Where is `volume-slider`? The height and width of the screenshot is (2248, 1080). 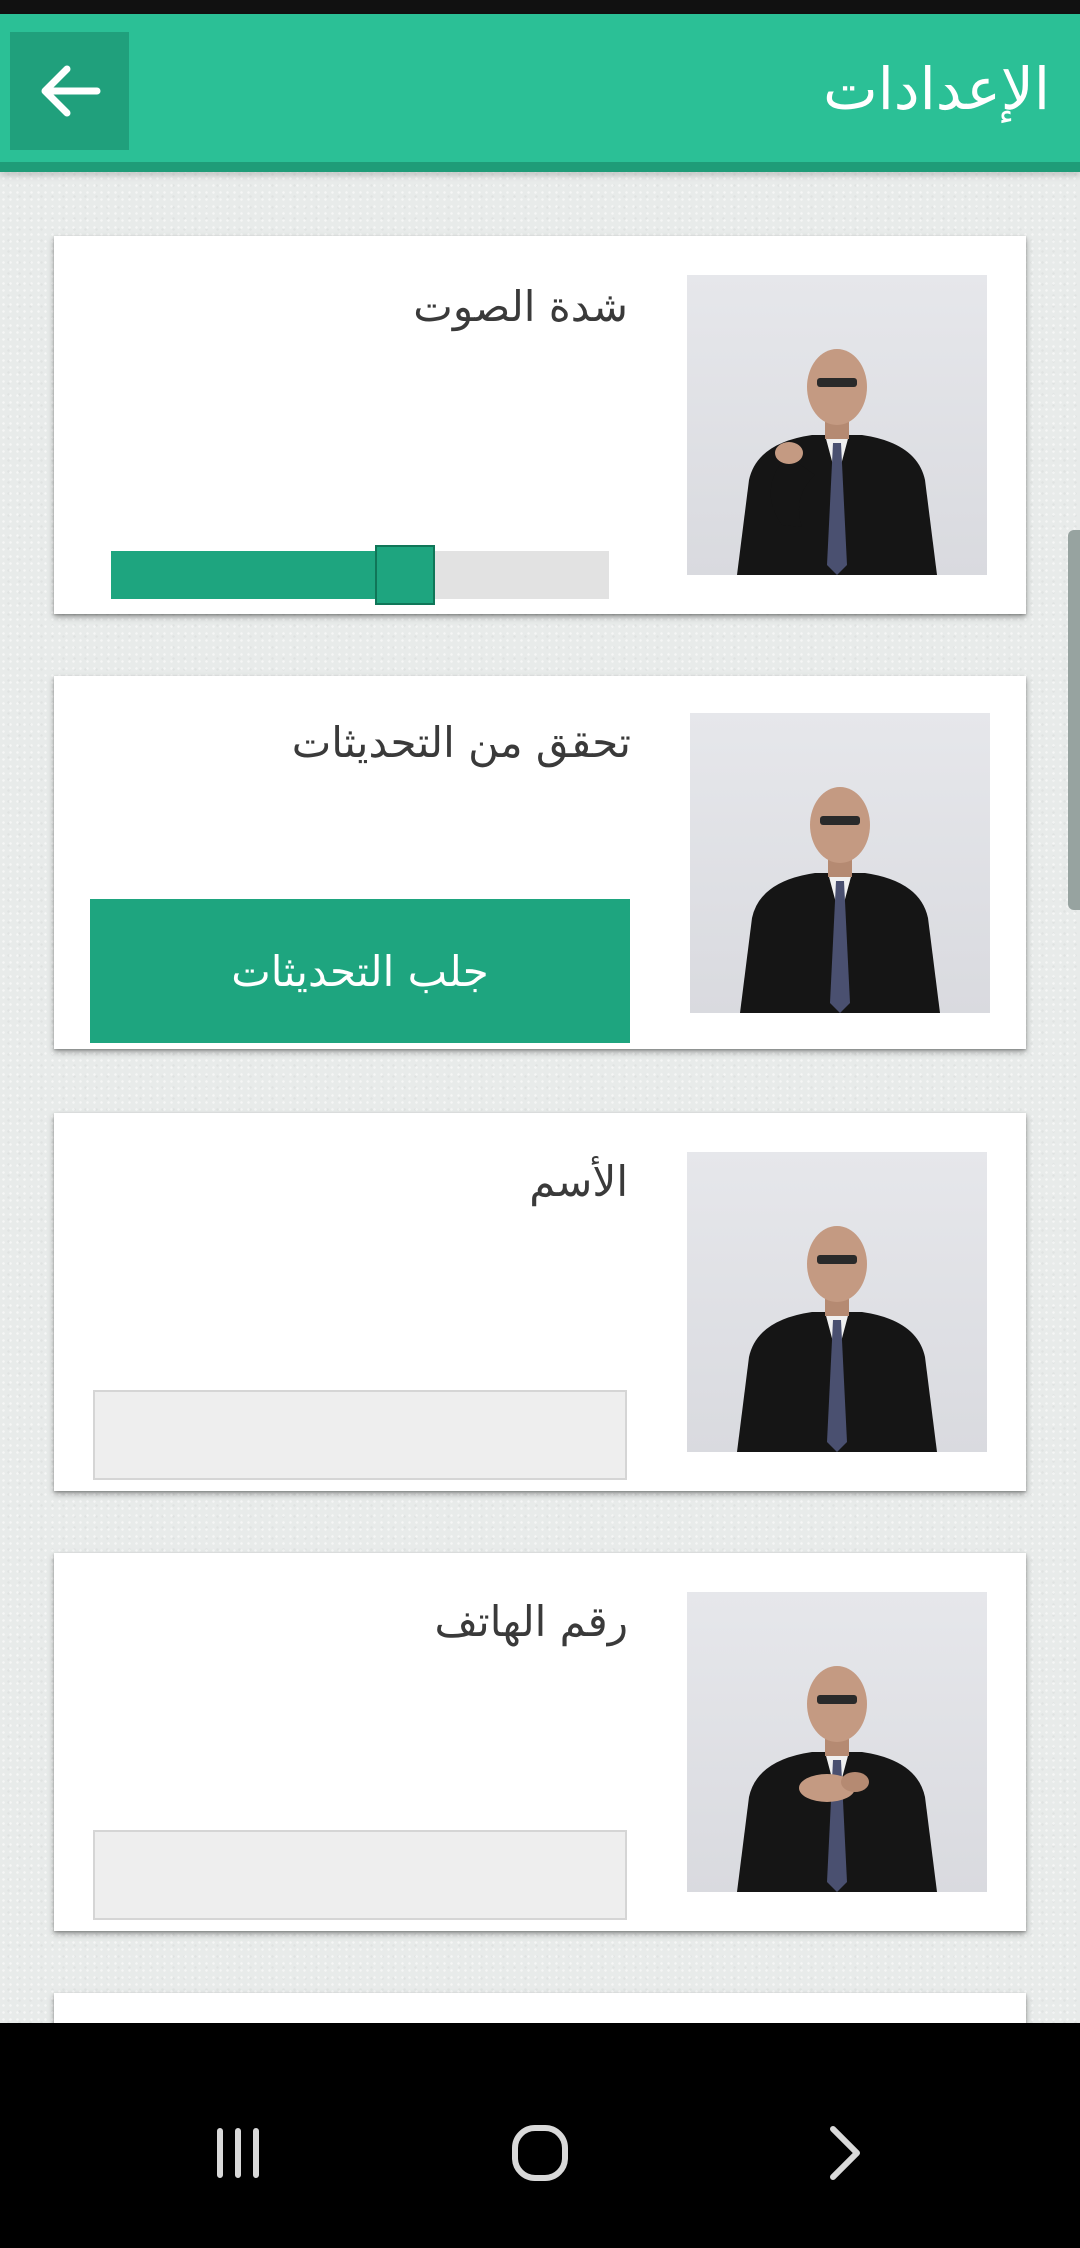
volume-slider is located at coordinates (360, 575).